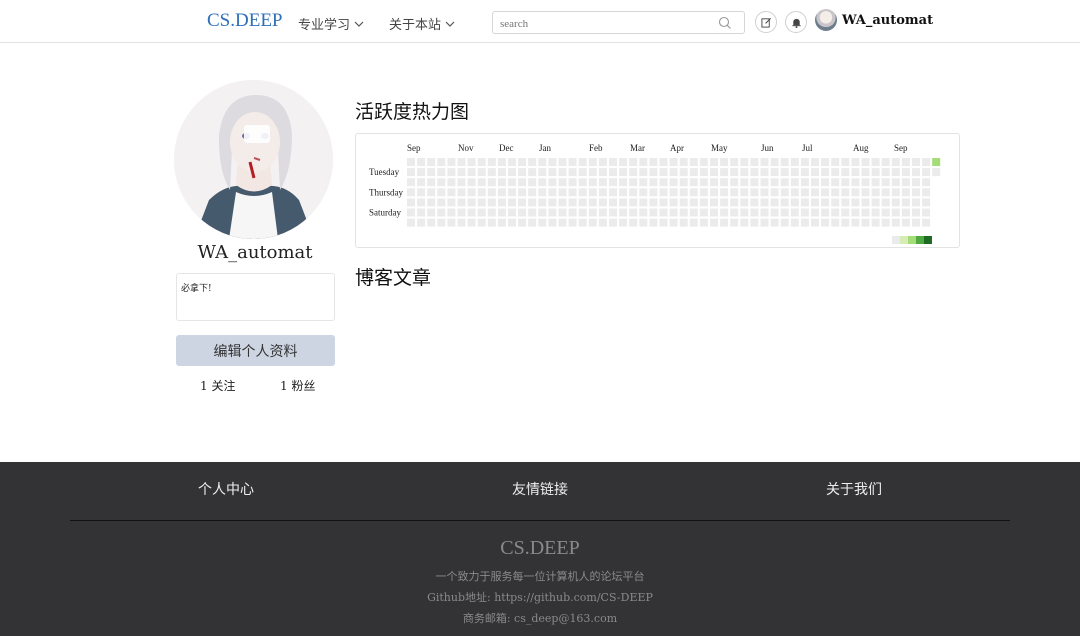 The height and width of the screenshot is (636, 1080). What do you see at coordinates (540, 618) in the screenshot?
I see `footer-email: 商务邮箱: cs_deep@163.com` at bounding box center [540, 618].